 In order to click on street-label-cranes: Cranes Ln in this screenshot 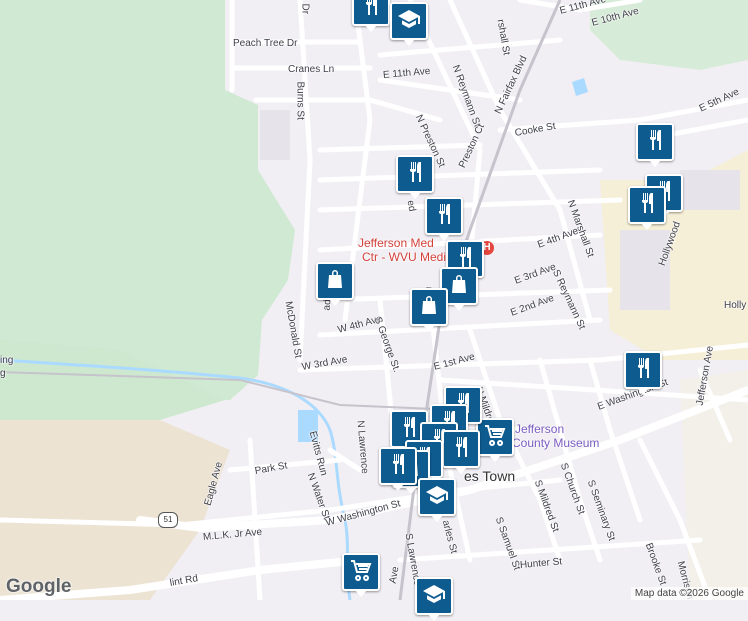, I will do `click(311, 69)`.